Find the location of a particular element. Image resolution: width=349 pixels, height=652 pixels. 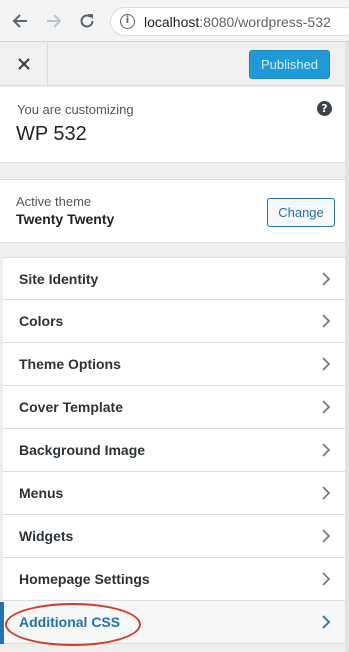

panel-label: Background Image is located at coordinates (82, 450).